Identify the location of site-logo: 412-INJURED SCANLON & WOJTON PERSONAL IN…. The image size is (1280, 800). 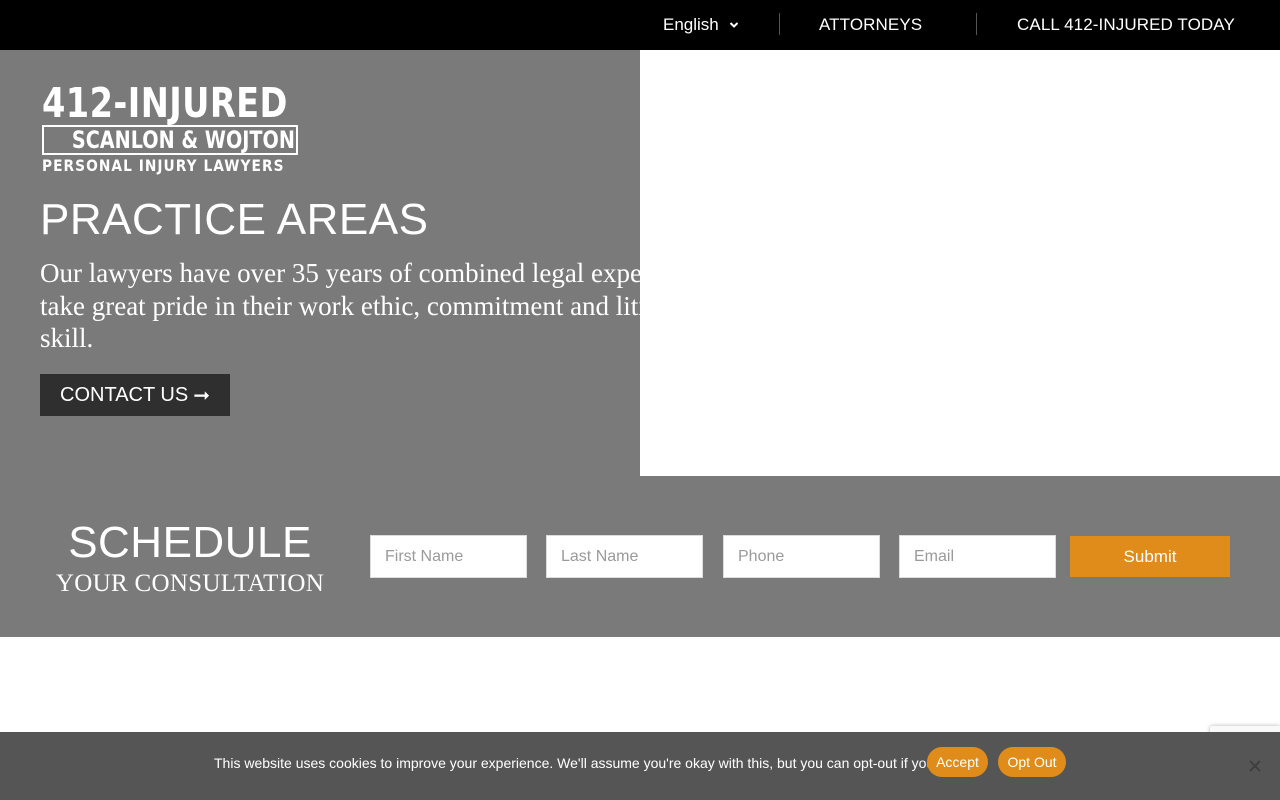
(171, 129).